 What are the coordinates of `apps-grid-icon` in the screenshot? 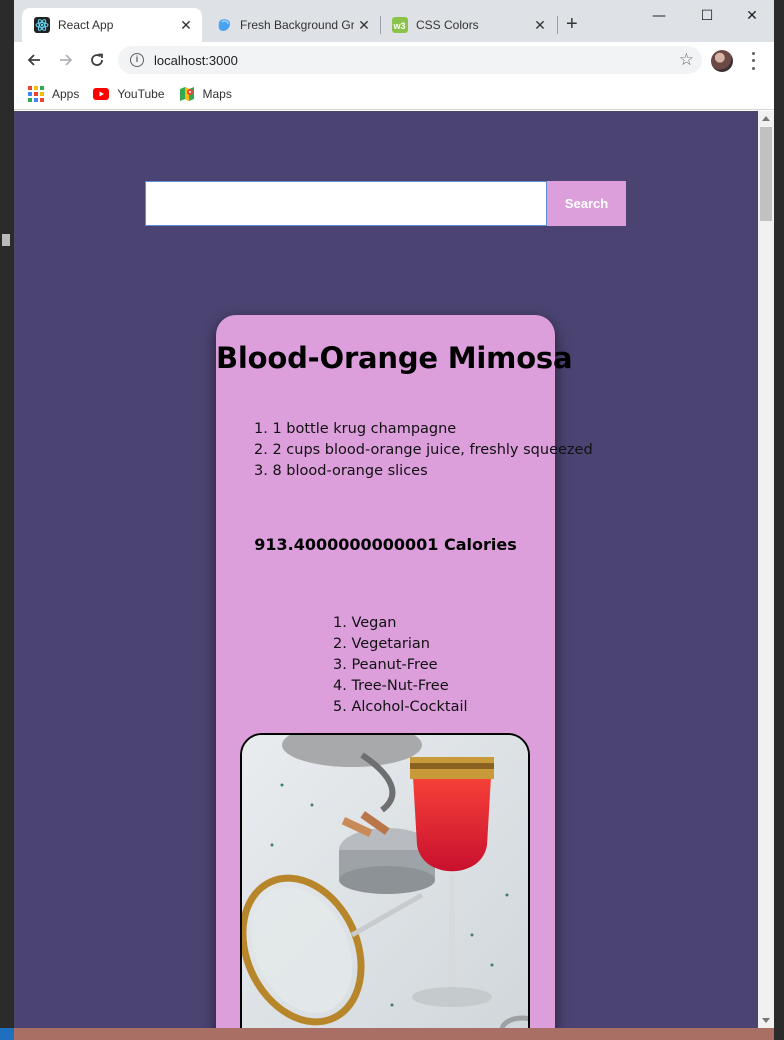 It's located at (36, 93).